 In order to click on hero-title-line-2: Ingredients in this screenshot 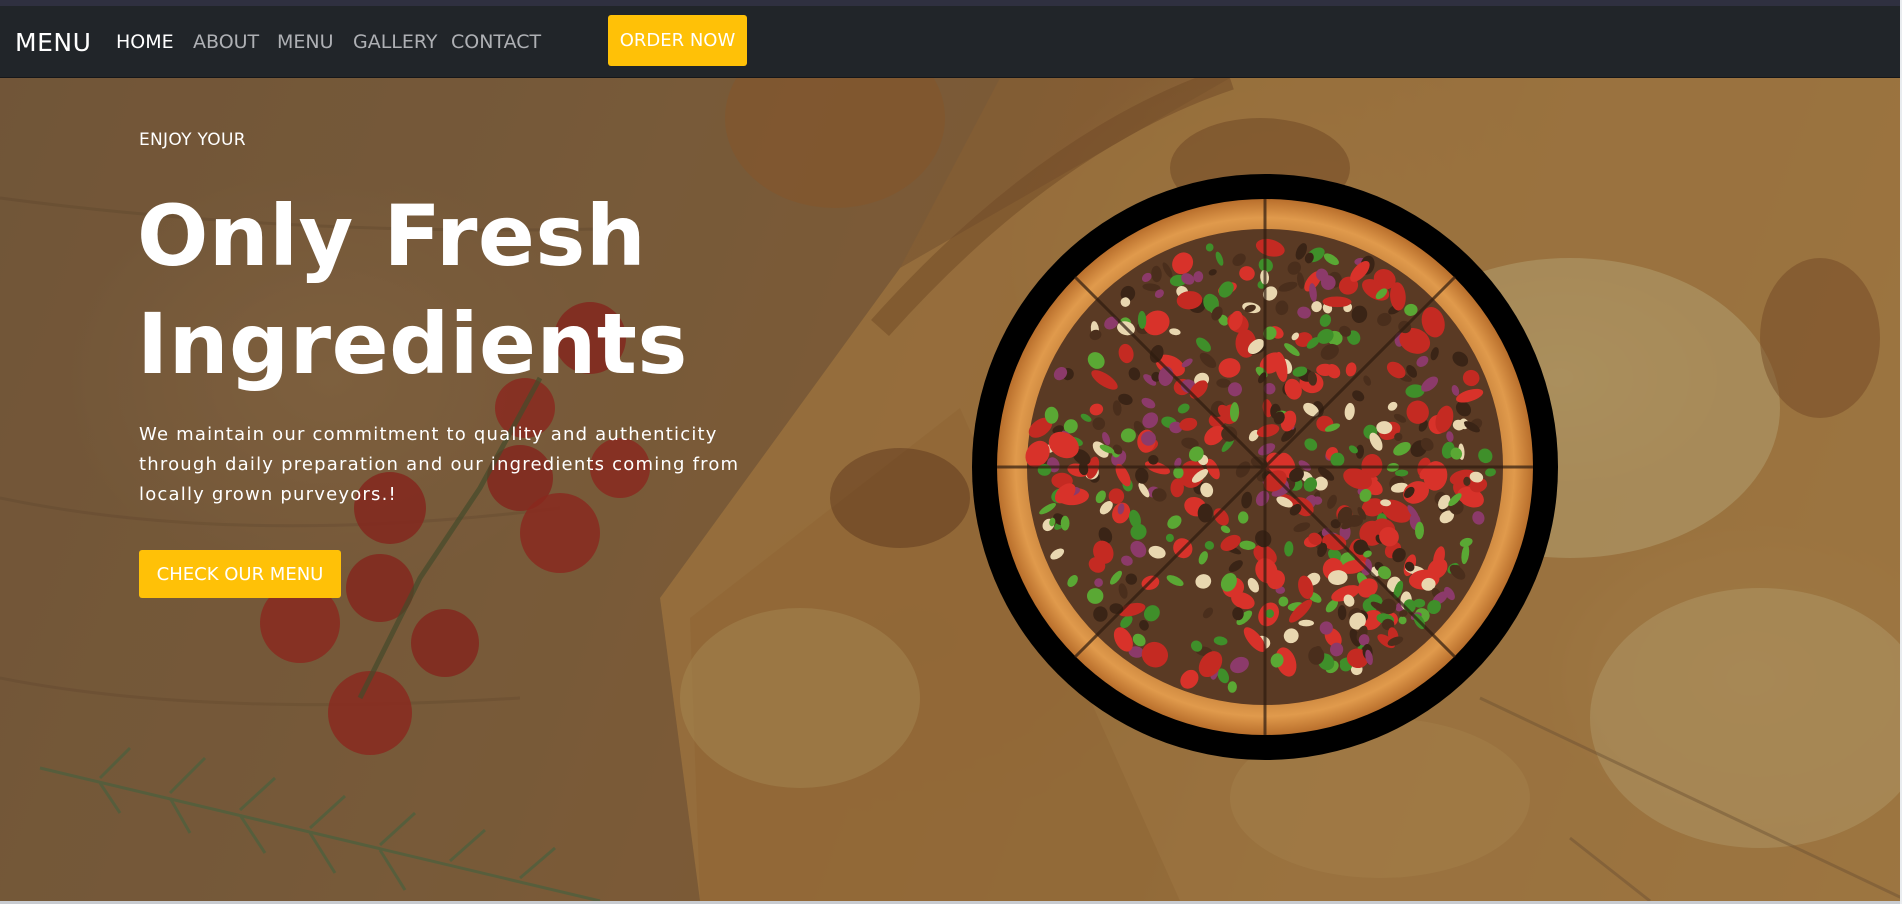, I will do `click(412, 344)`.